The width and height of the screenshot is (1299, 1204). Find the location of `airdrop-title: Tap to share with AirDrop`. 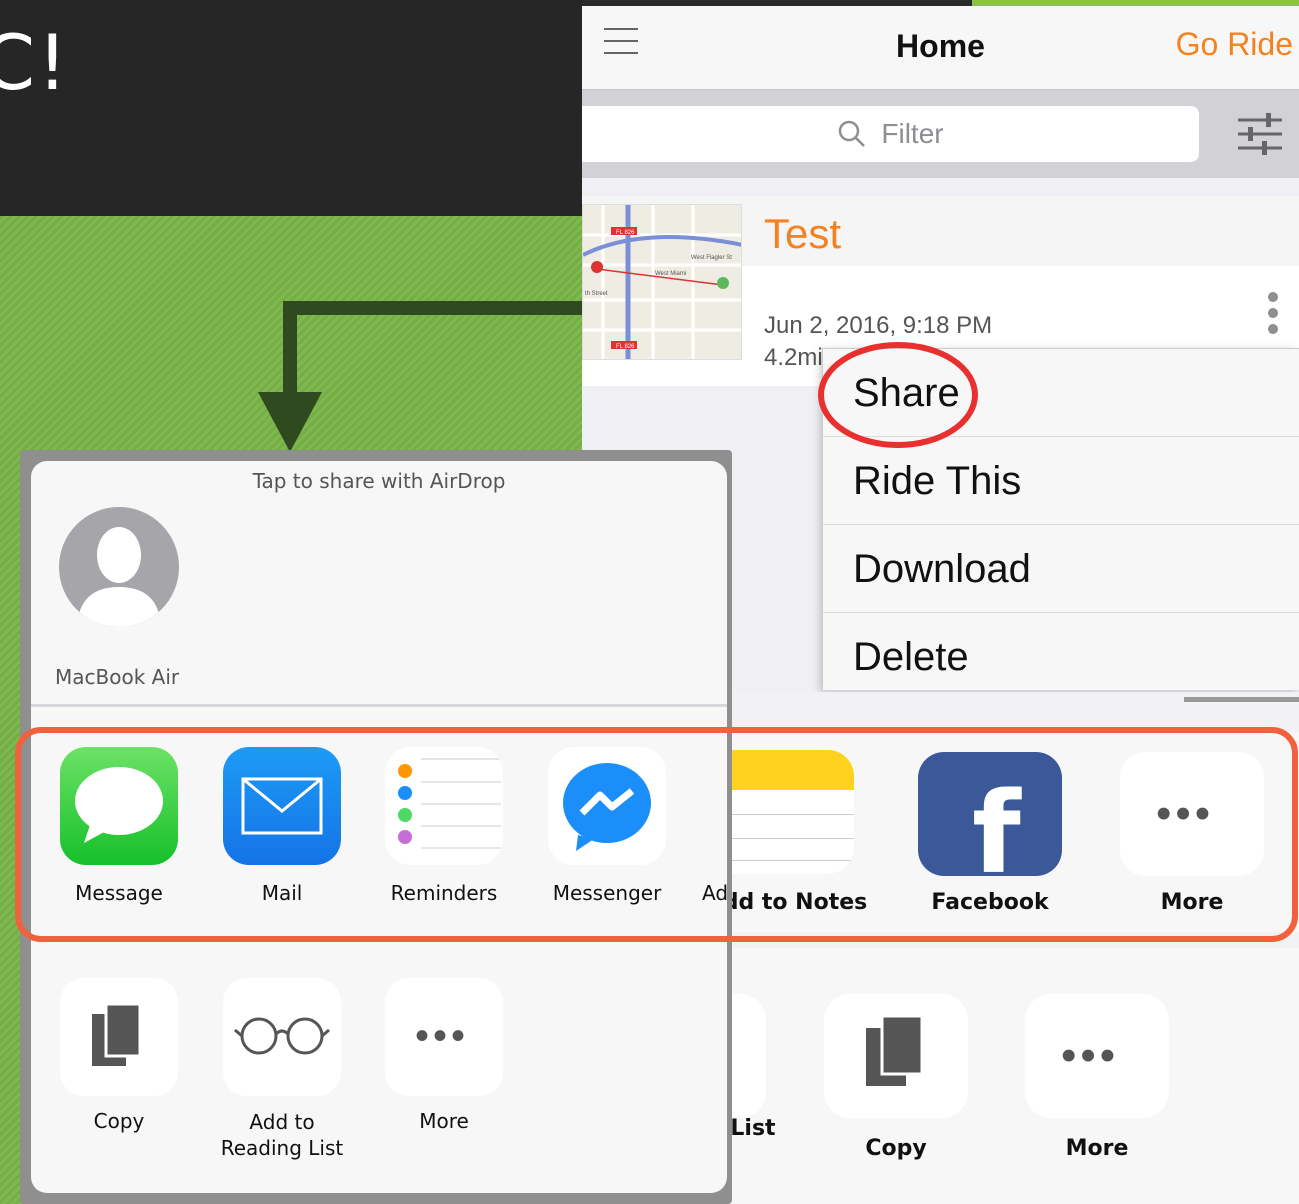

airdrop-title: Tap to share with AirDrop is located at coordinates (379, 481).